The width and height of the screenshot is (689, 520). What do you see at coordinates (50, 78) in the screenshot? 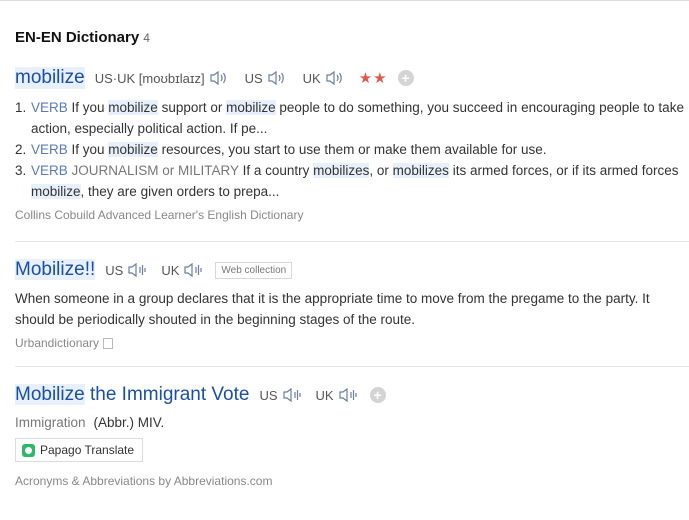
I see `headword-link: mobilize` at bounding box center [50, 78].